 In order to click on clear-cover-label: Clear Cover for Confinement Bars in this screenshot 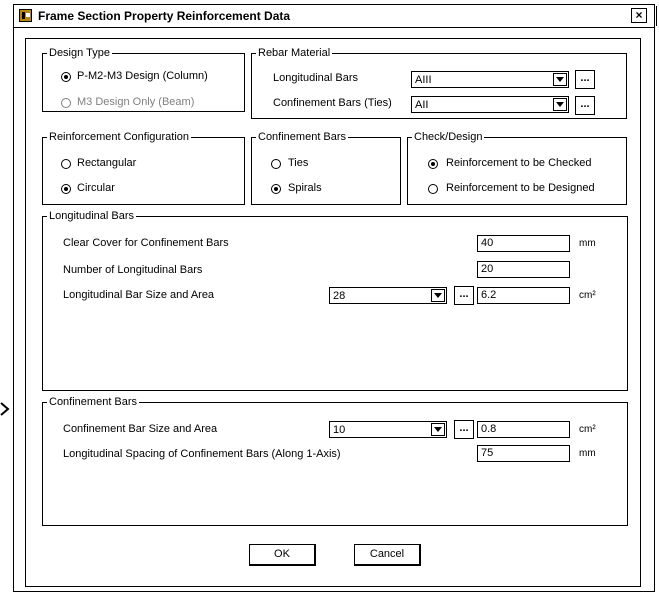, I will do `click(146, 243)`.